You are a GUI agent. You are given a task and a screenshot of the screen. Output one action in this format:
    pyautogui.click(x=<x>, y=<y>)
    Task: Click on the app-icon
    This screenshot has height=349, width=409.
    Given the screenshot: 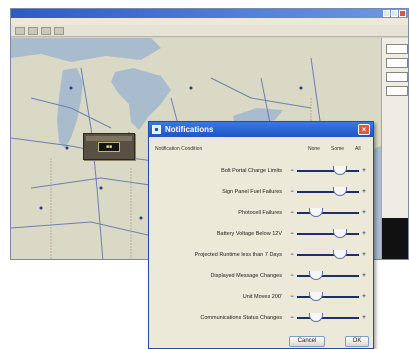 What is the action you would take?
    pyautogui.click(x=156, y=129)
    